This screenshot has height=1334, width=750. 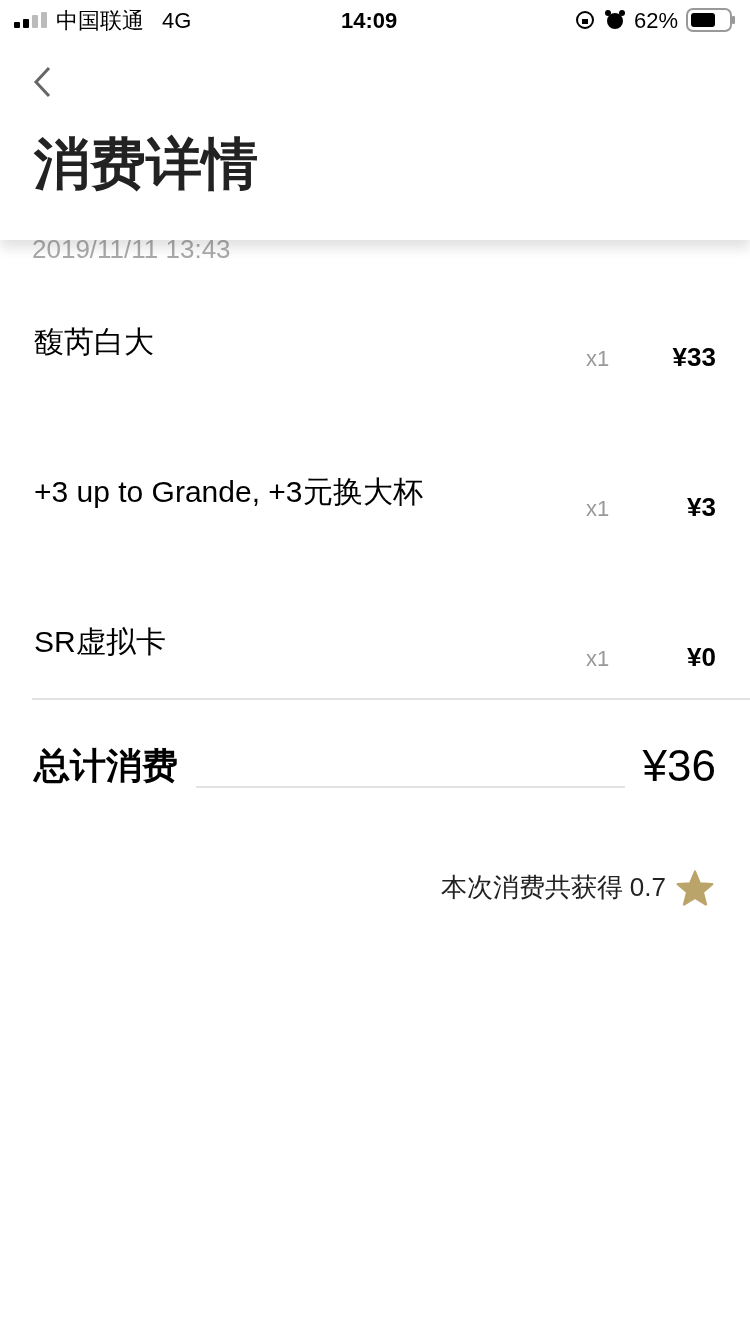 I want to click on battery-percent: 62%, so click(x=655, y=20).